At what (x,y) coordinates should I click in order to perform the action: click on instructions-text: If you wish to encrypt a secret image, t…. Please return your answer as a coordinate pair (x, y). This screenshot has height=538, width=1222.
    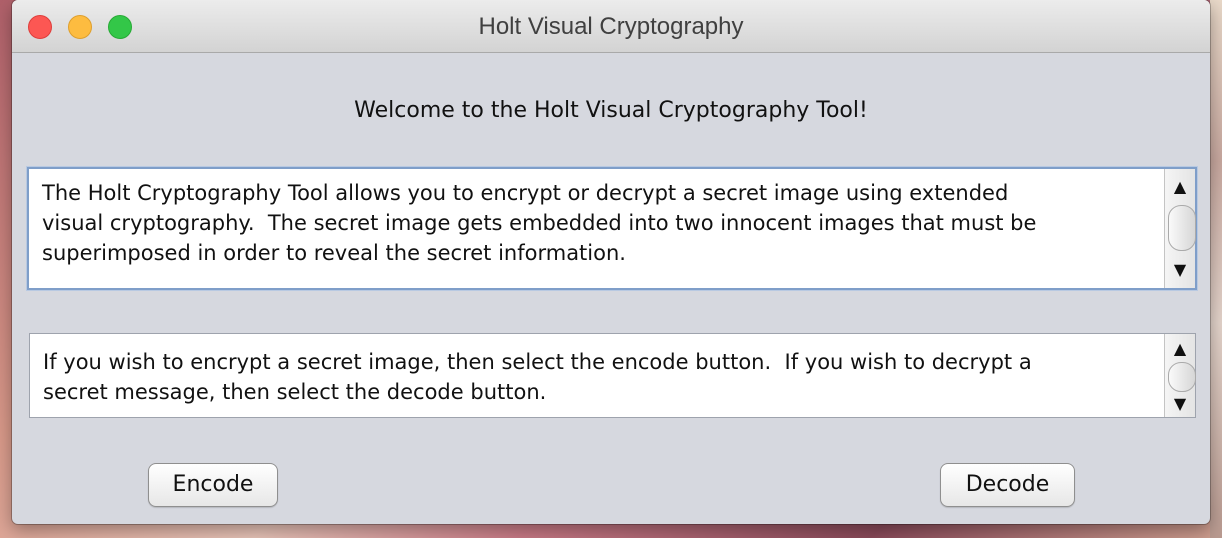
    Looking at the image, I should click on (537, 377).